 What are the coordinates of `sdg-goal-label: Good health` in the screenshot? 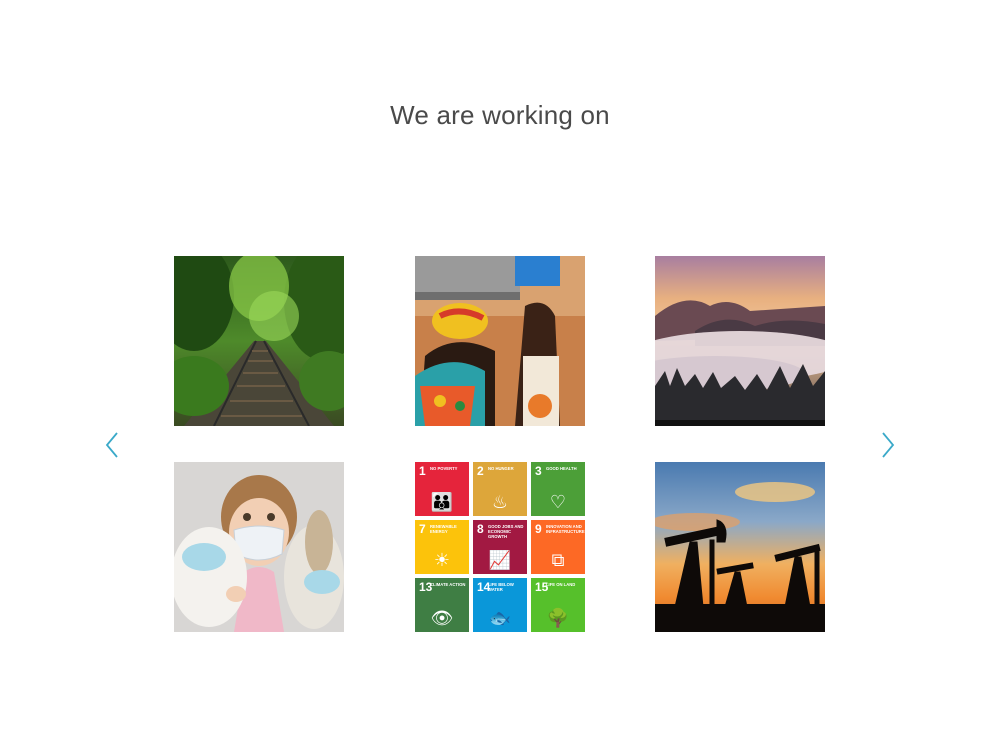 It's located at (561, 468).